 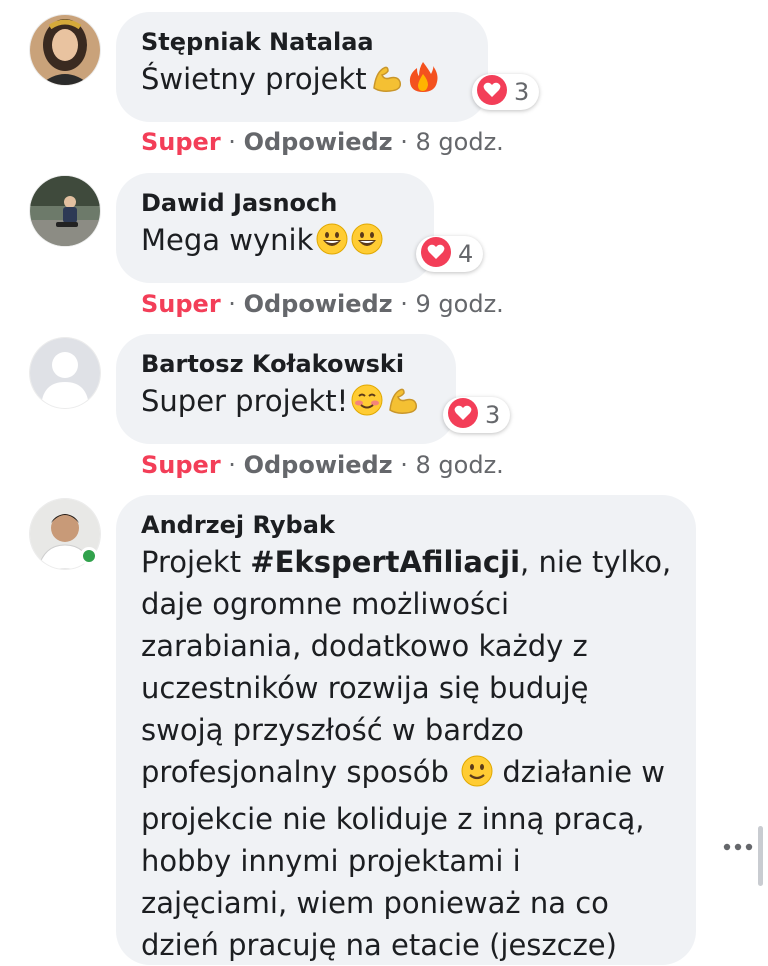 I want to click on comment-bubble: Dawid Jasnoch Mega wynik, so click(x=275, y=228).